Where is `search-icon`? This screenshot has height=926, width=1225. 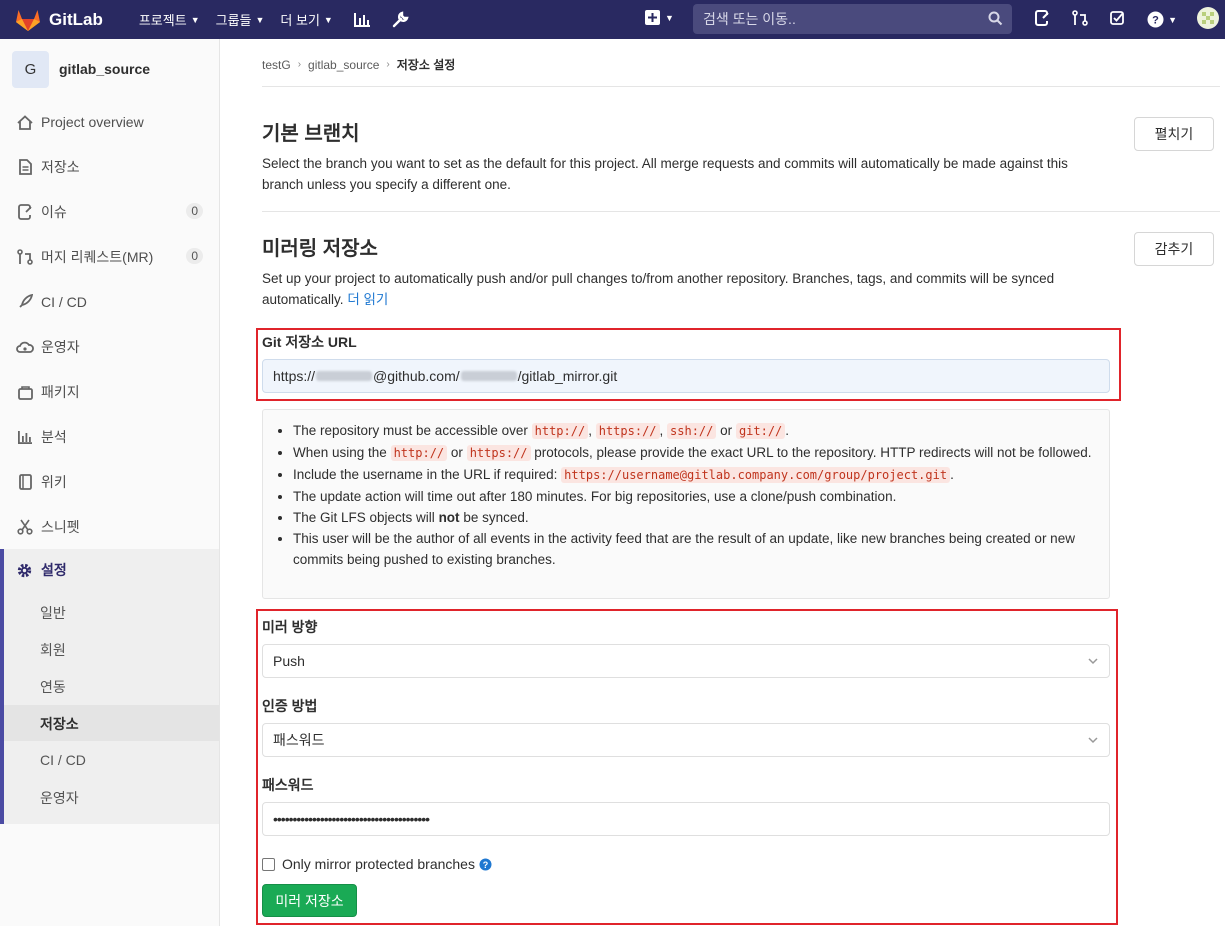 search-icon is located at coordinates (995, 18).